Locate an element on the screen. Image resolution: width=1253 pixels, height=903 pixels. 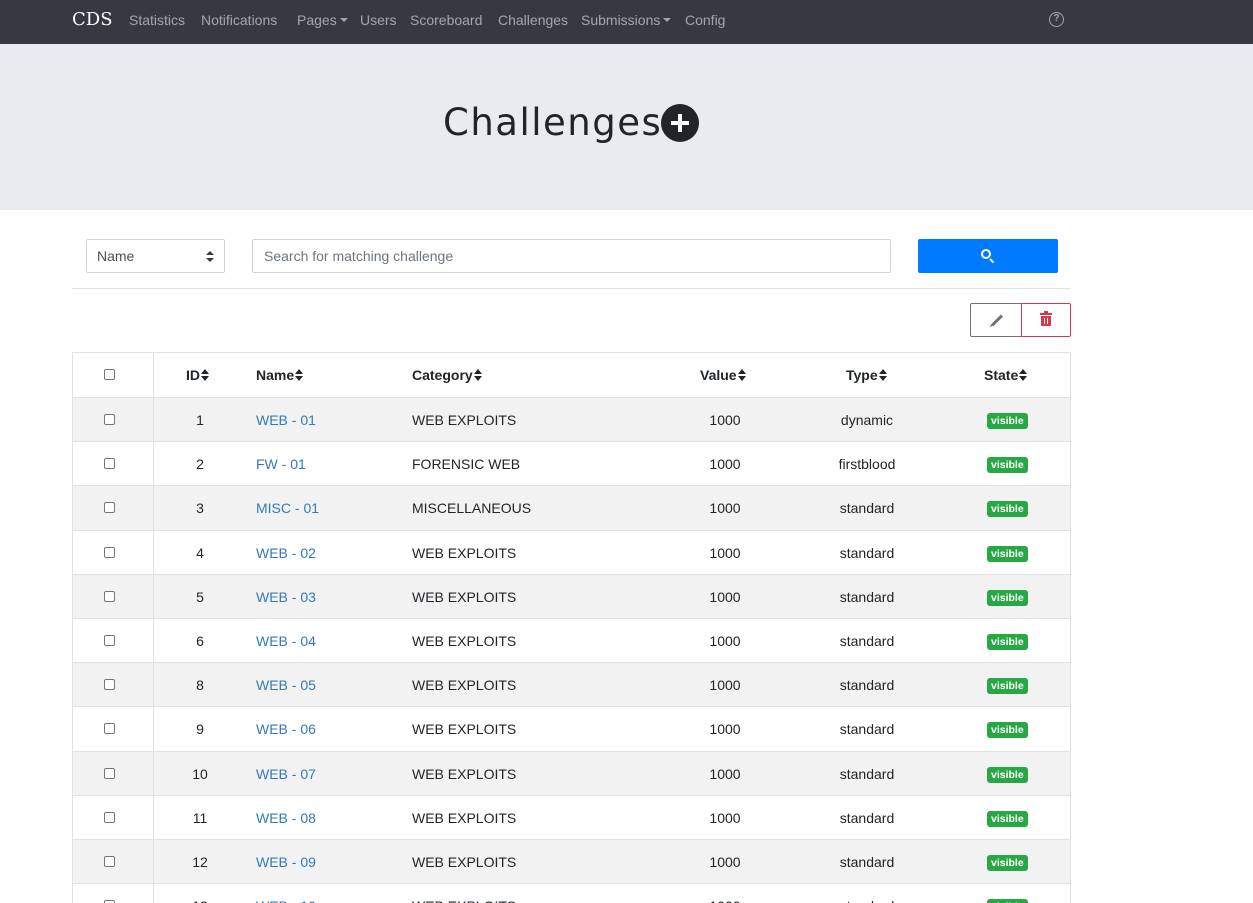
search-field-select: Name is located at coordinates (155, 256).